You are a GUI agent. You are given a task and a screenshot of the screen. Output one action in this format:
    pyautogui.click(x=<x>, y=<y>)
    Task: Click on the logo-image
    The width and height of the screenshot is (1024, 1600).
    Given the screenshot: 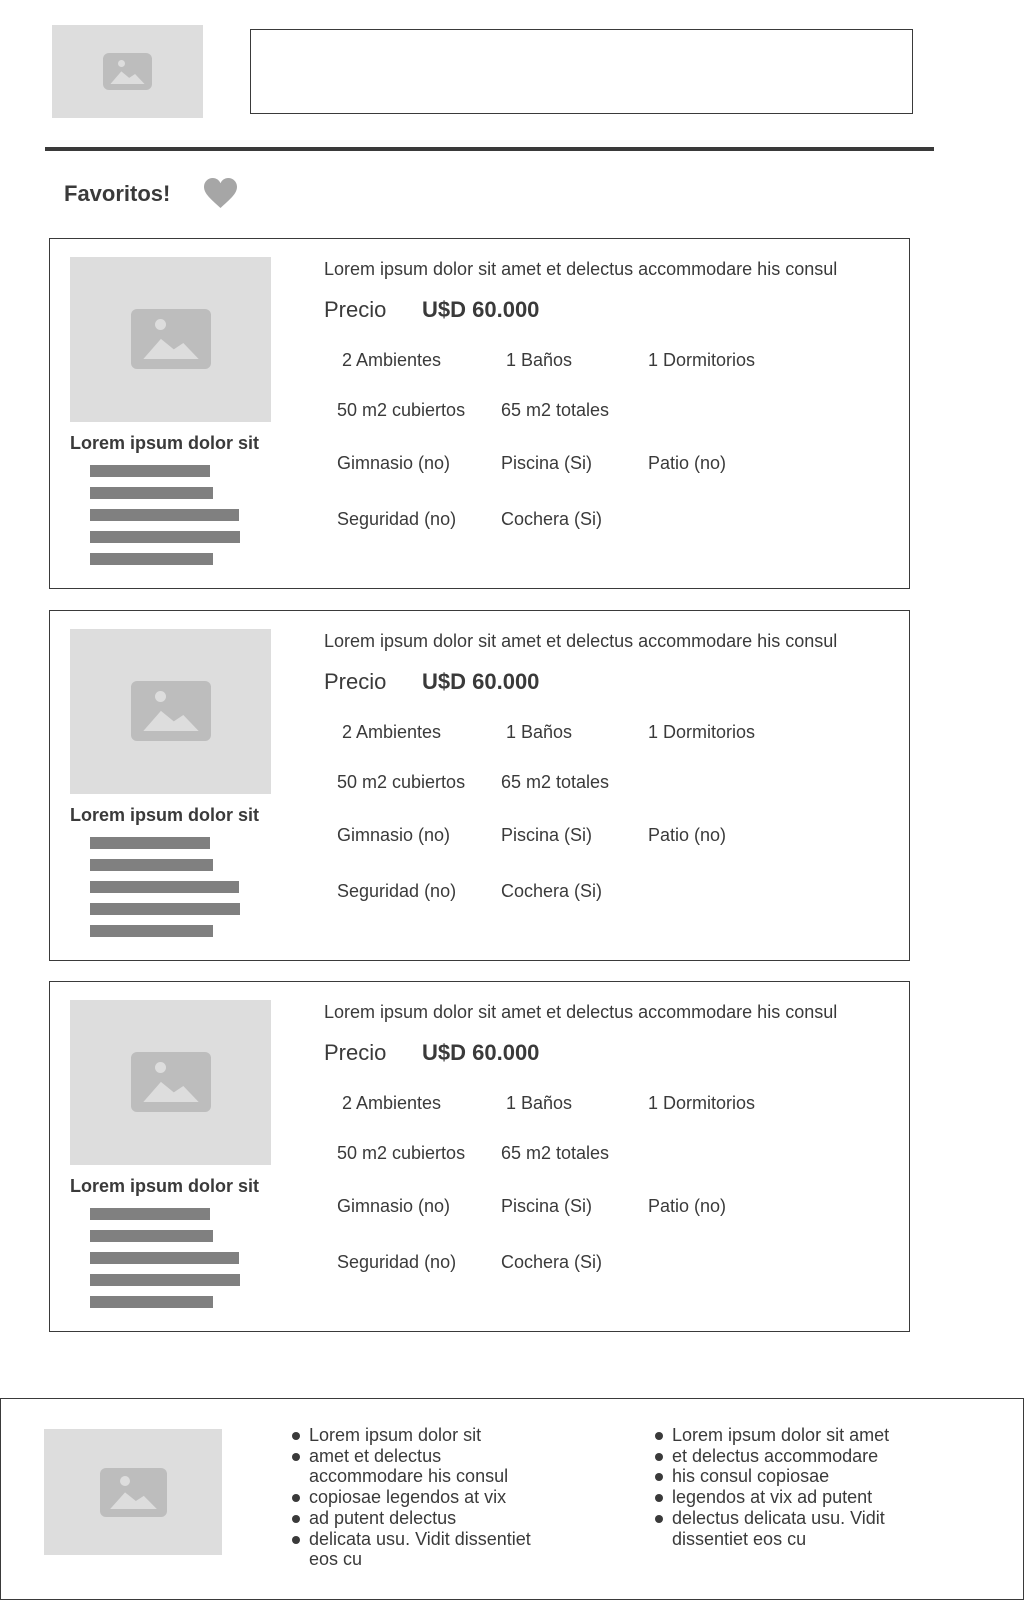 What is the action you would take?
    pyautogui.click(x=127, y=71)
    